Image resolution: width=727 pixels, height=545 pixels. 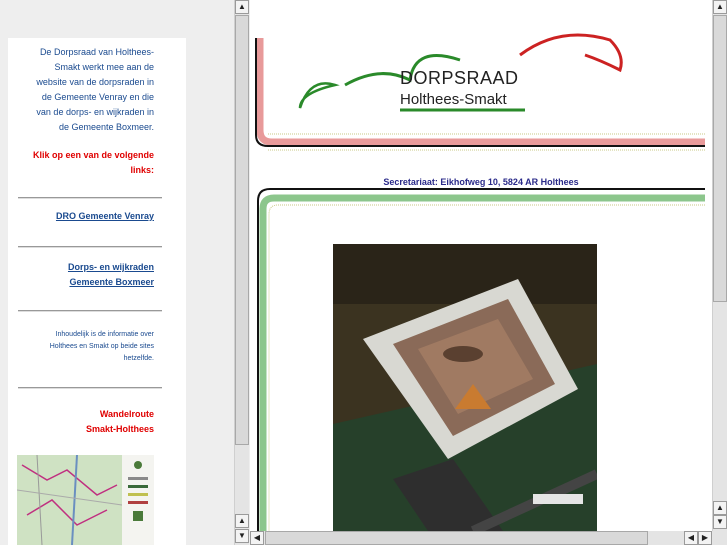 What do you see at coordinates (95, 112) in the screenshot?
I see `intro-line-5: van de dorps- en wijkraden in` at bounding box center [95, 112].